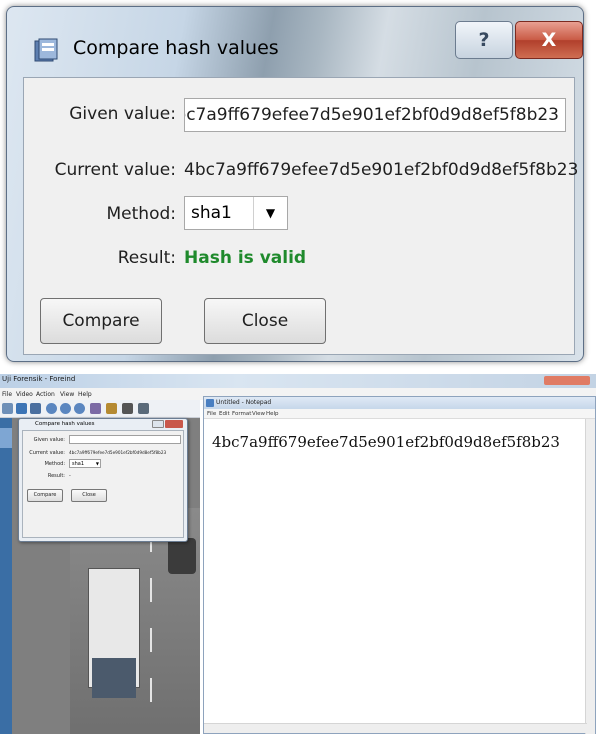 The image size is (596, 734). Describe the element at coordinates (67, 394) in the screenshot. I see `menu-view: View` at that location.